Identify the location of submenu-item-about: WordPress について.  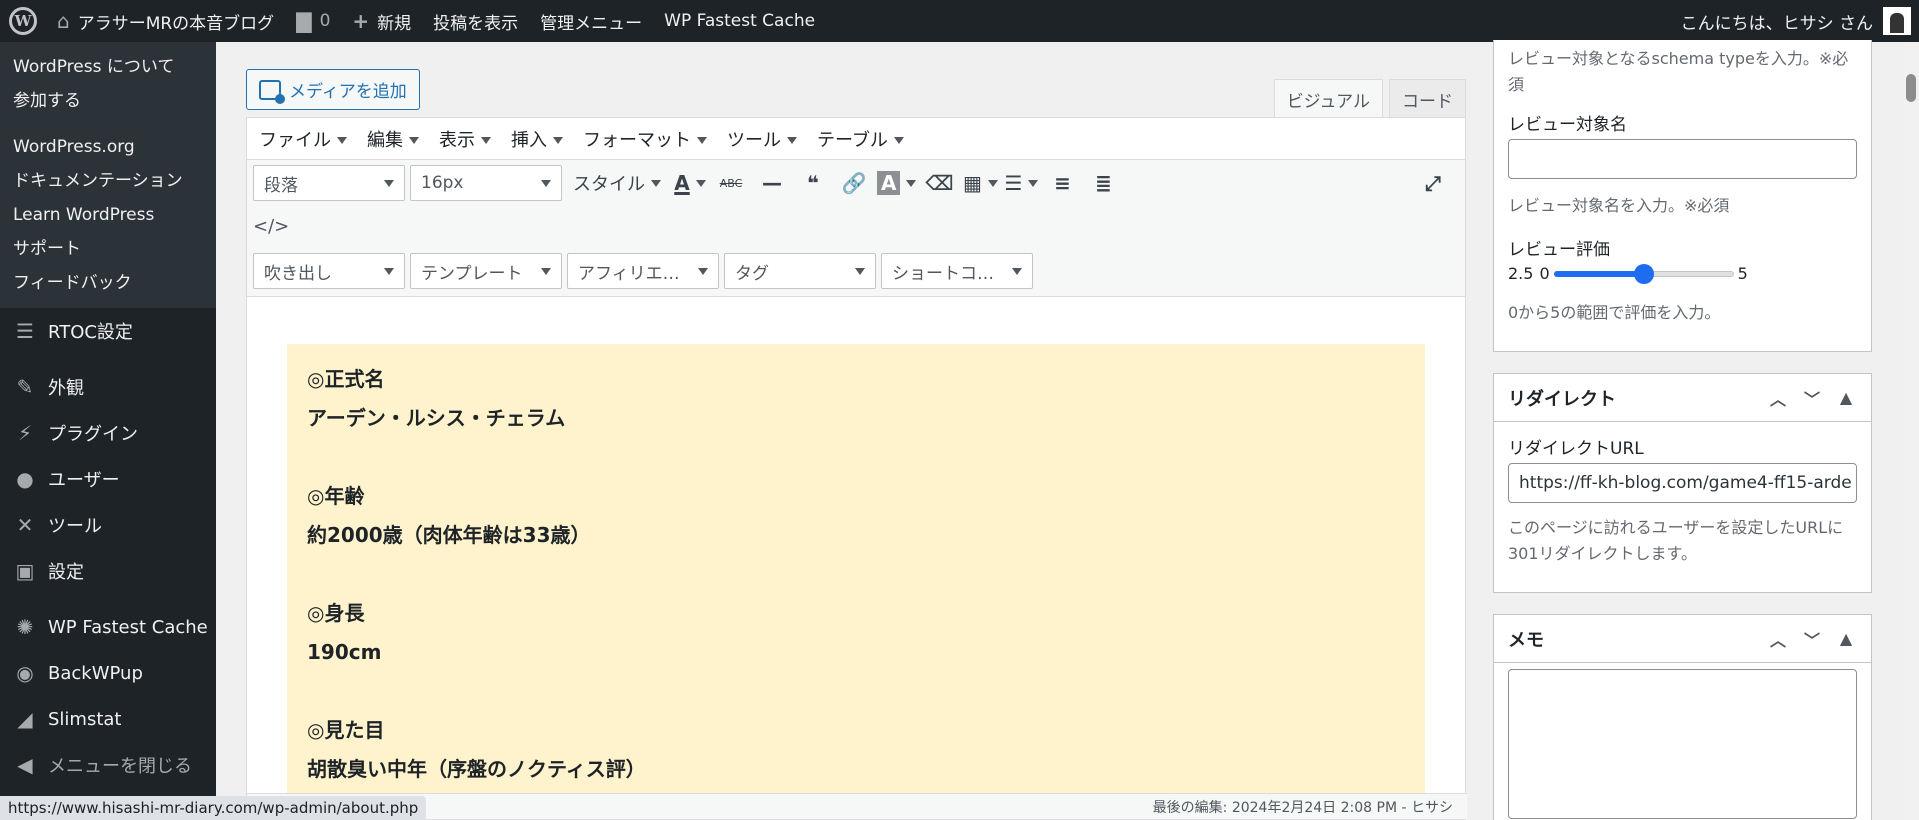
(108, 67).